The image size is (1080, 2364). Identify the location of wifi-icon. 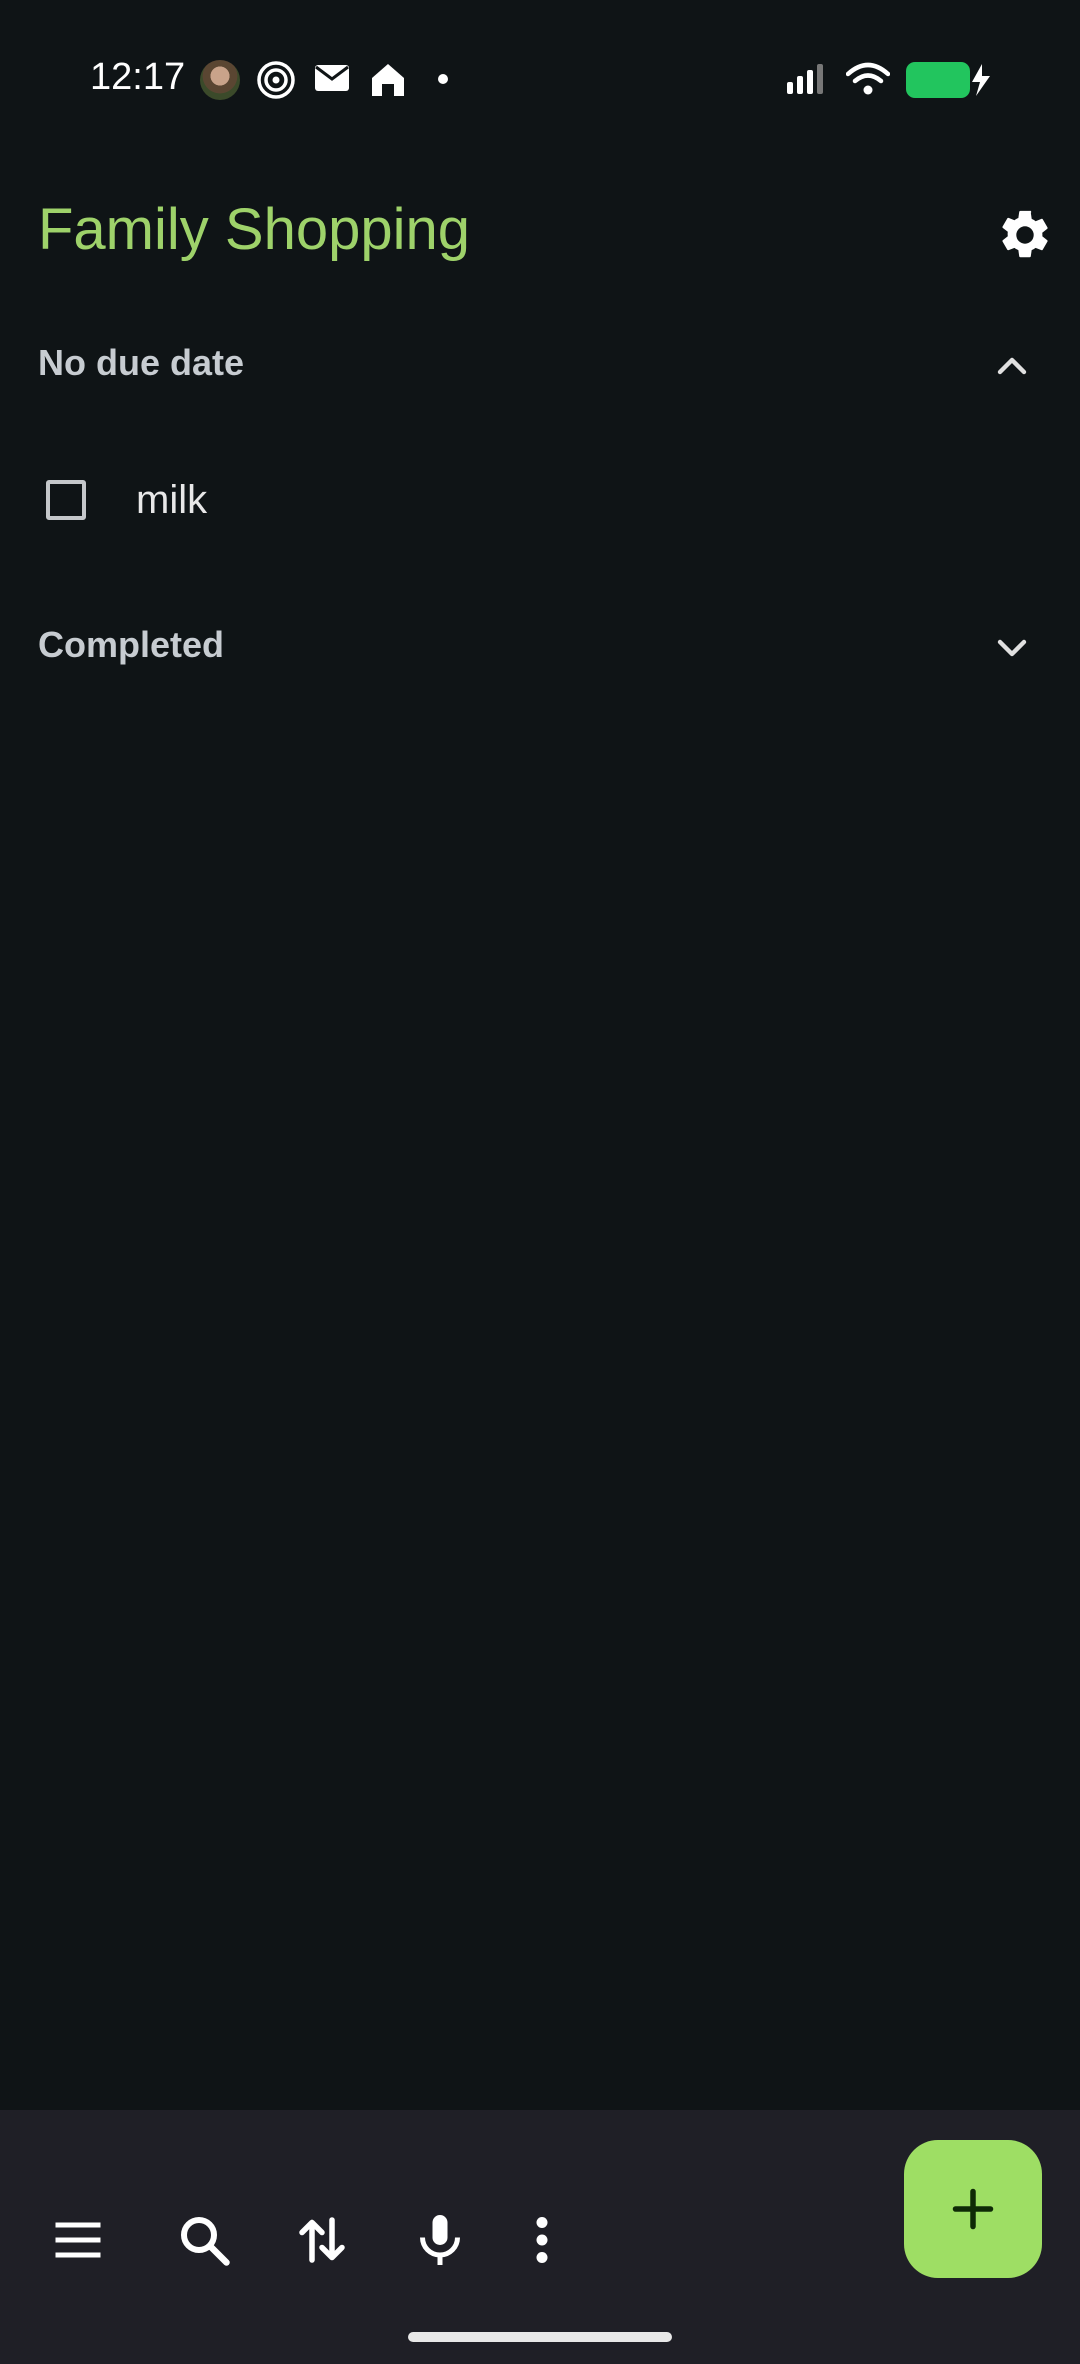
(868, 78).